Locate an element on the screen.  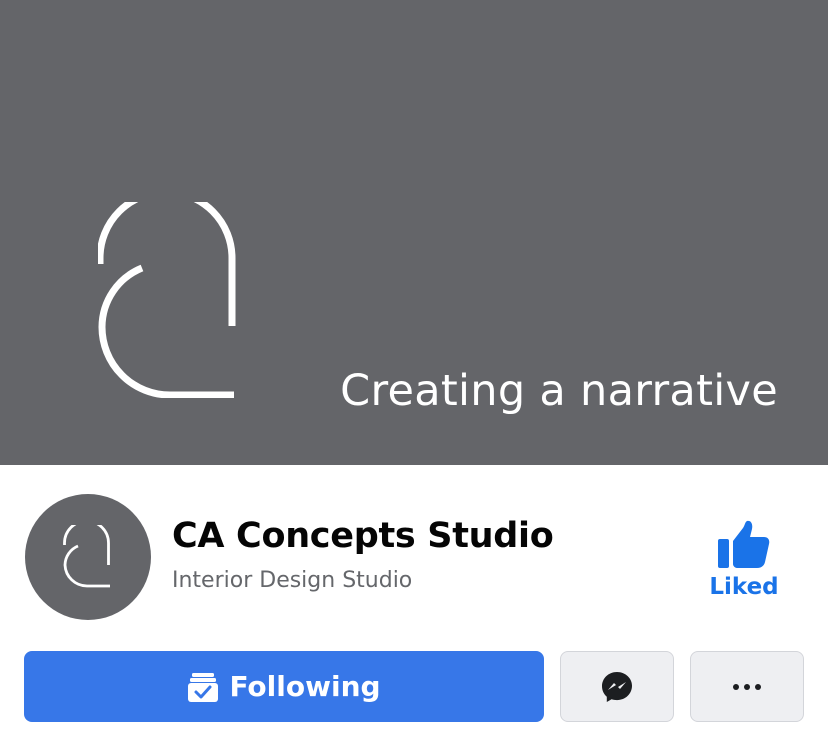
page-name: CA Concepts Studio is located at coordinates (363, 536).